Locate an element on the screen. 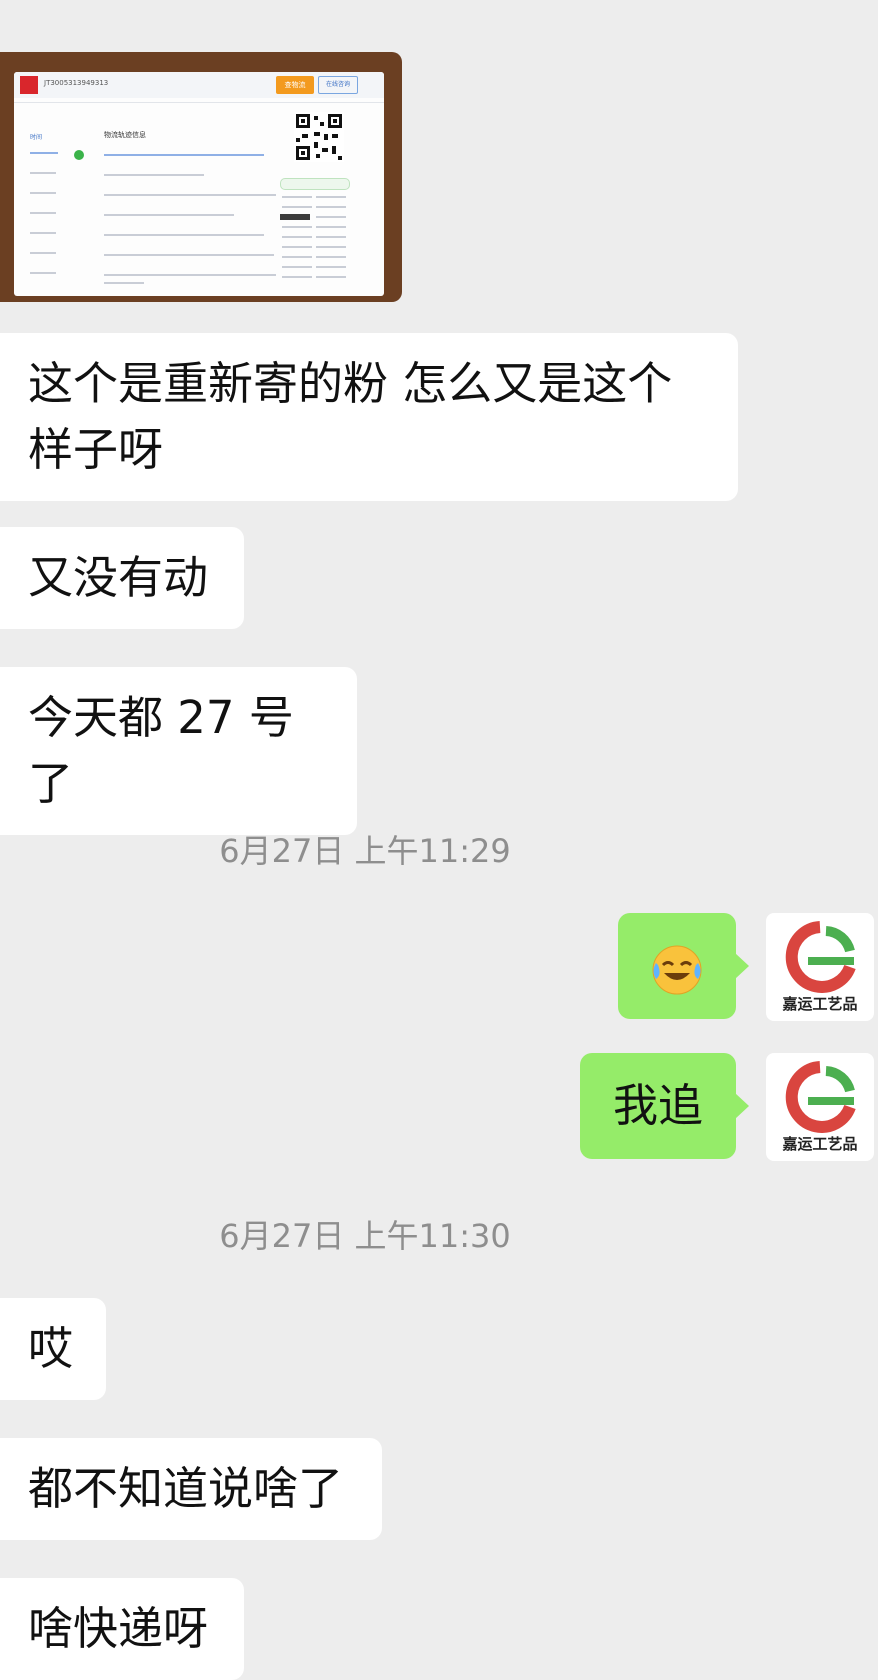  thumbnail-webpage: JT3005313949313 查物流 在线咨询 时间 物流轨迹信息 is located at coordinates (199, 184).